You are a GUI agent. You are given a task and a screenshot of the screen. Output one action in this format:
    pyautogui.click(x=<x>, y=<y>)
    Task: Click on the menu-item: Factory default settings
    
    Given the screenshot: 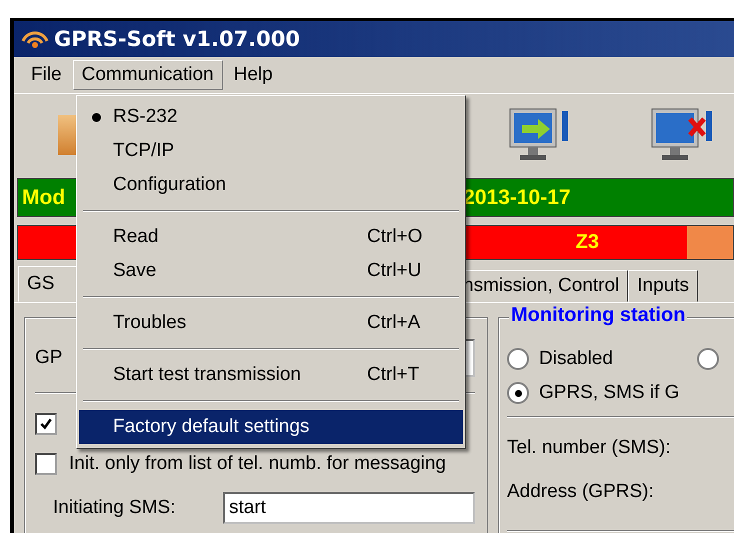 What is the action you would take?
    pyautogui.click(x=271, y=427)
    